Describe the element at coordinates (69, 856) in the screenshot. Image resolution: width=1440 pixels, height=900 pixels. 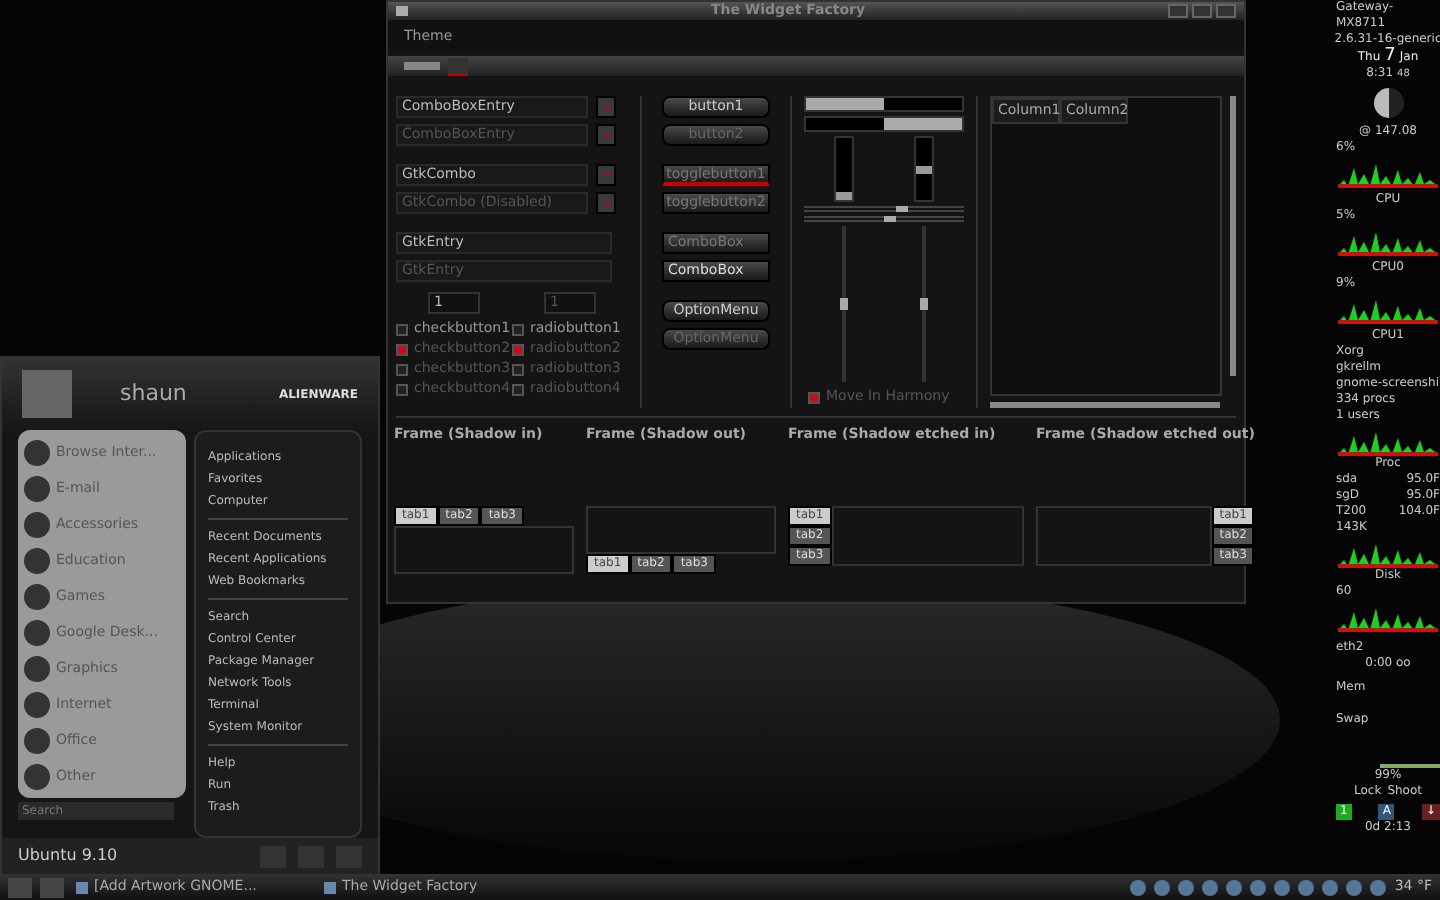
I see `os-label: Ubuntu 9.10` at that location.